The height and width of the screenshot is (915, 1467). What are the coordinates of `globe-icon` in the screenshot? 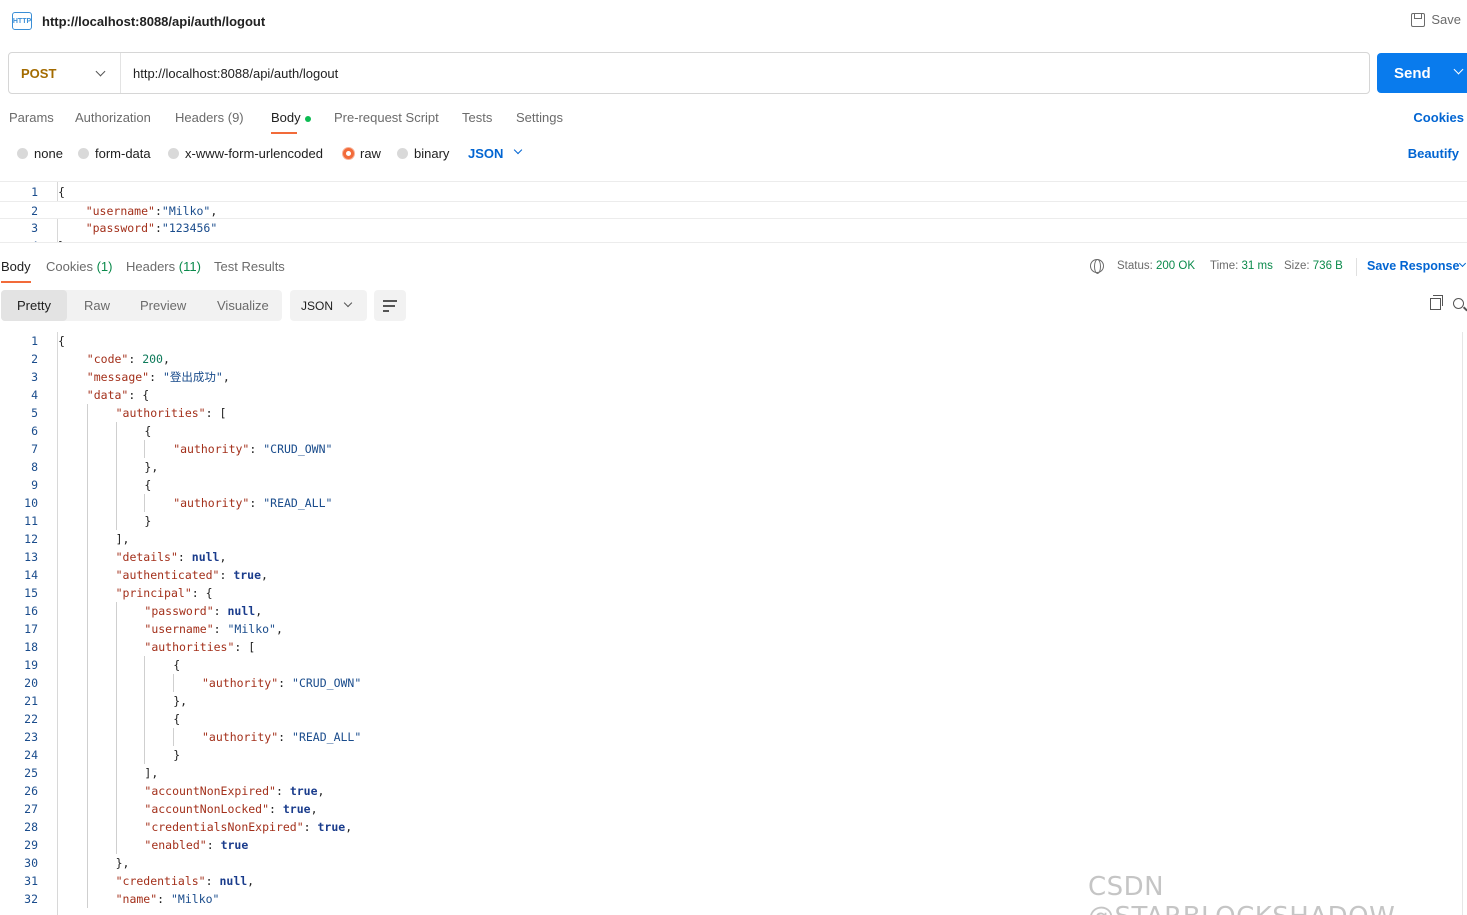 It's located at (1097, 266).